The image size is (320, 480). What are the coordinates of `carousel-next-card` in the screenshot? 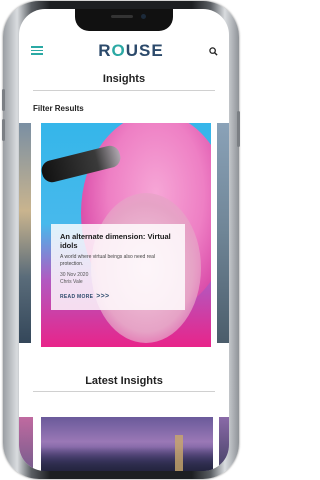 It's located at (223, 233).